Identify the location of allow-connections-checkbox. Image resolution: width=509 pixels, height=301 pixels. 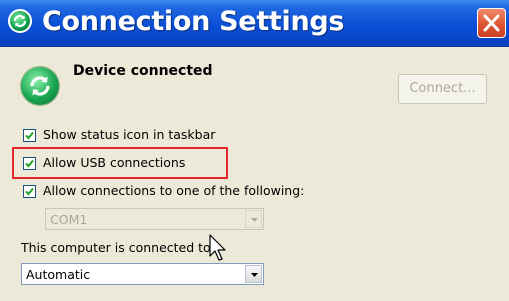
(29, 191).